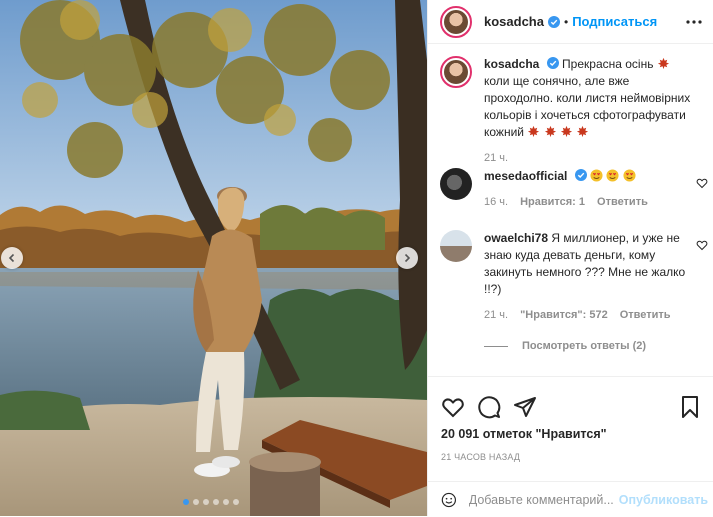 The image size is (713, 517). Describe the element at coordinates (570, 401) in the screenshot. I see `action-icons` at that location.